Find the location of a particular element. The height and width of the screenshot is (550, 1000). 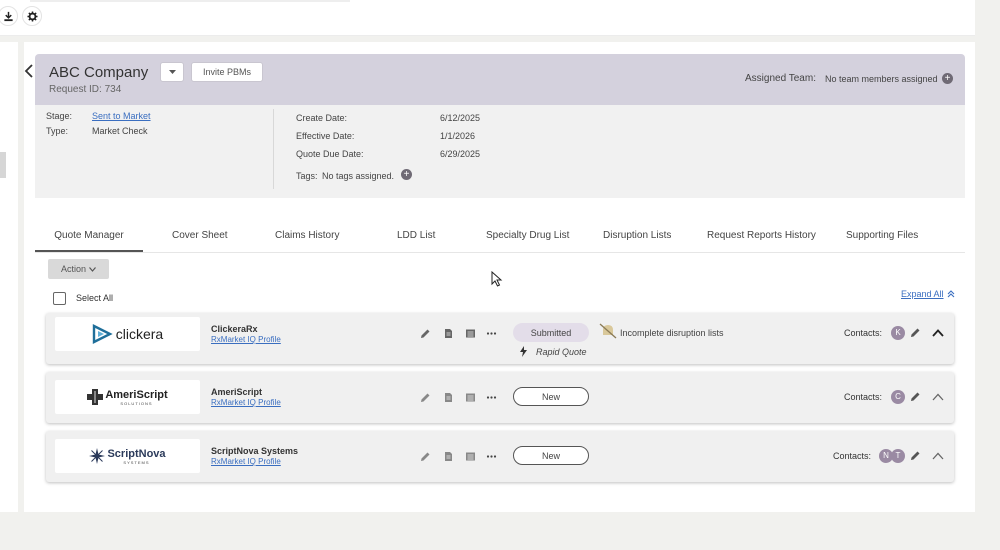

gear-icon is located at coordinates (32, 16).